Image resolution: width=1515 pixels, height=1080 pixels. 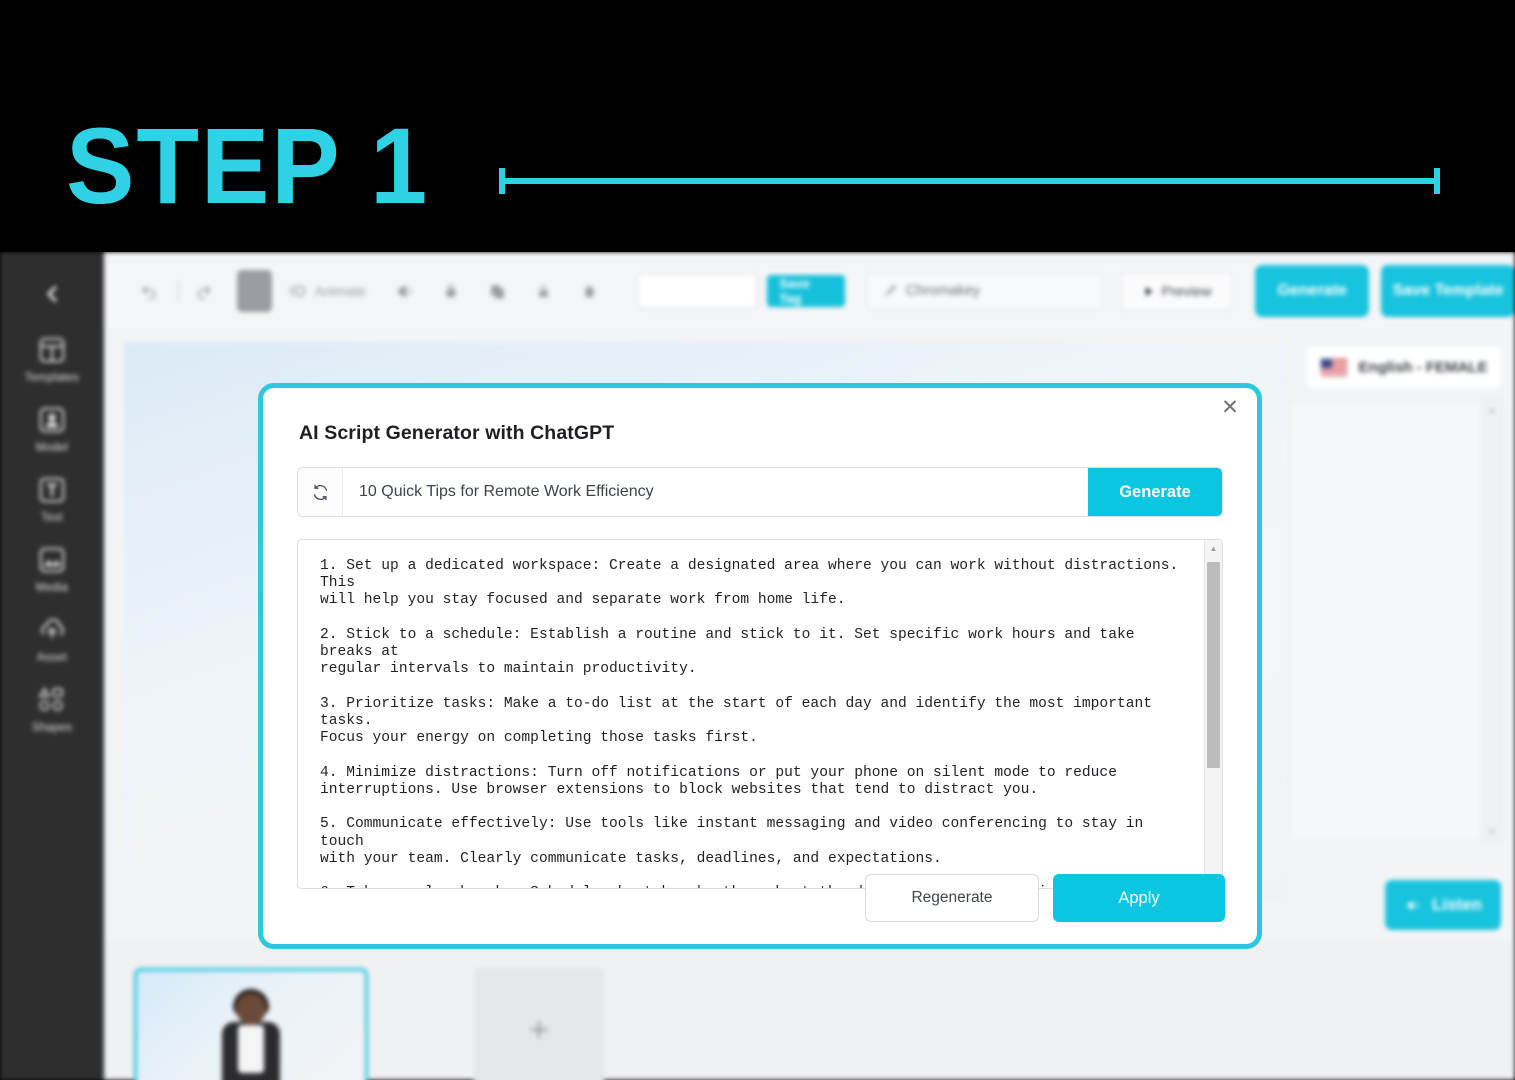 What do you see at coordinates (715, 492) in the screenshot?
I see `prompt-input` at bounding box center [715, 492].